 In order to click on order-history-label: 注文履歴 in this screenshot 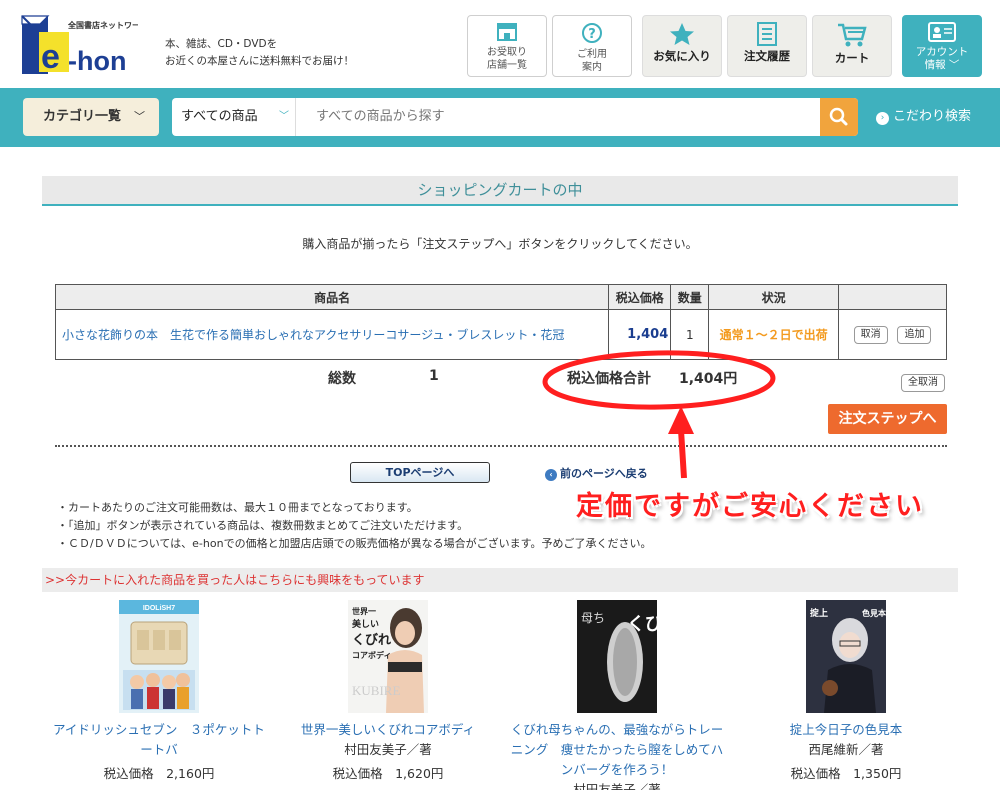, I will do `click(767, 56)`.